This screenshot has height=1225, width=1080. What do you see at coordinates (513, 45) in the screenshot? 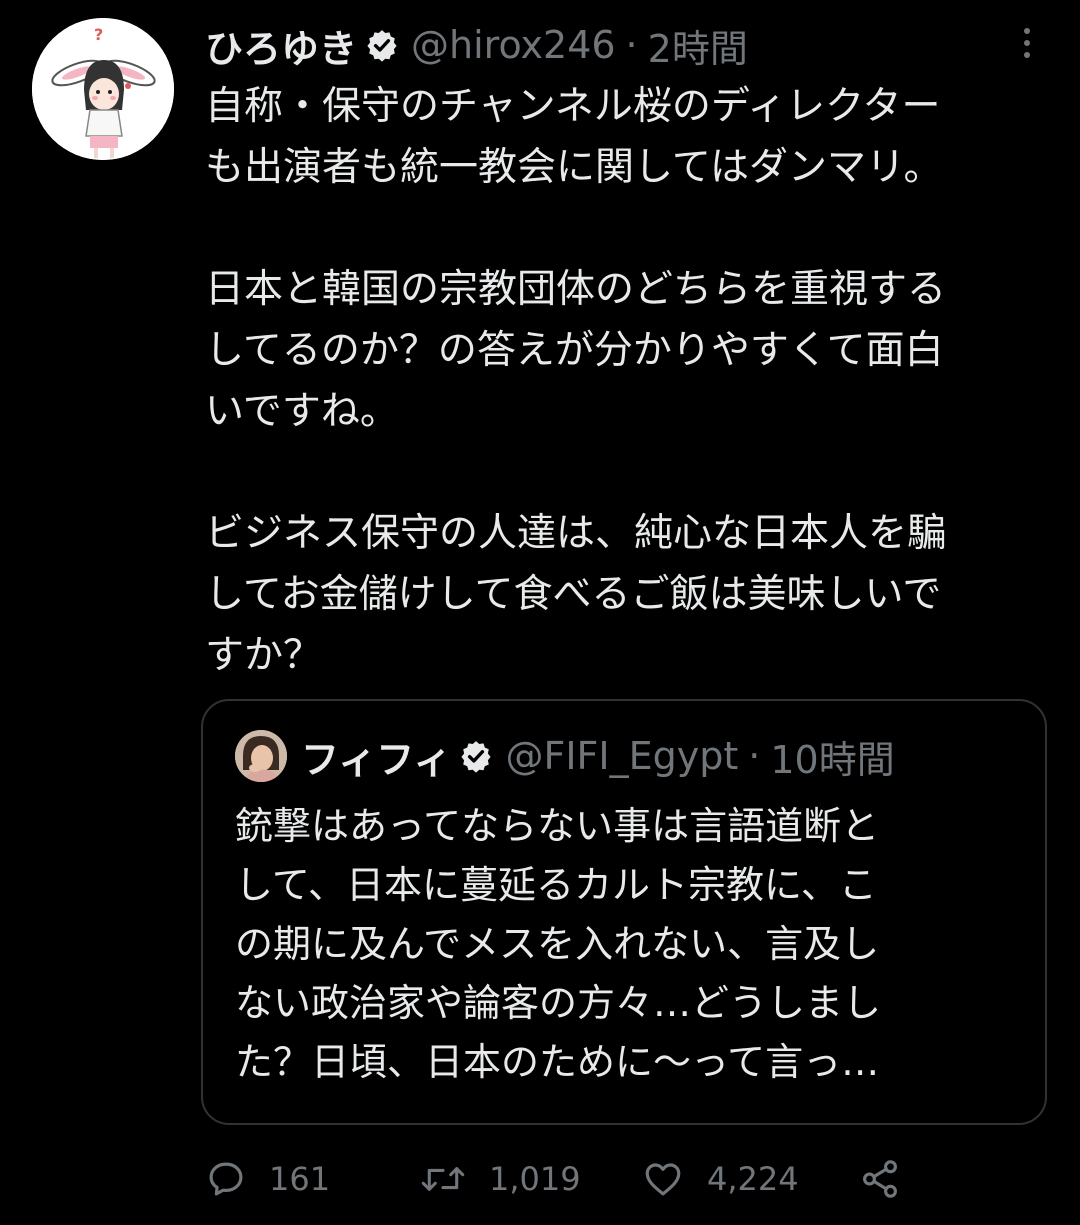
I see `author-handle: @hirox246` at bounding box center [513, 45].